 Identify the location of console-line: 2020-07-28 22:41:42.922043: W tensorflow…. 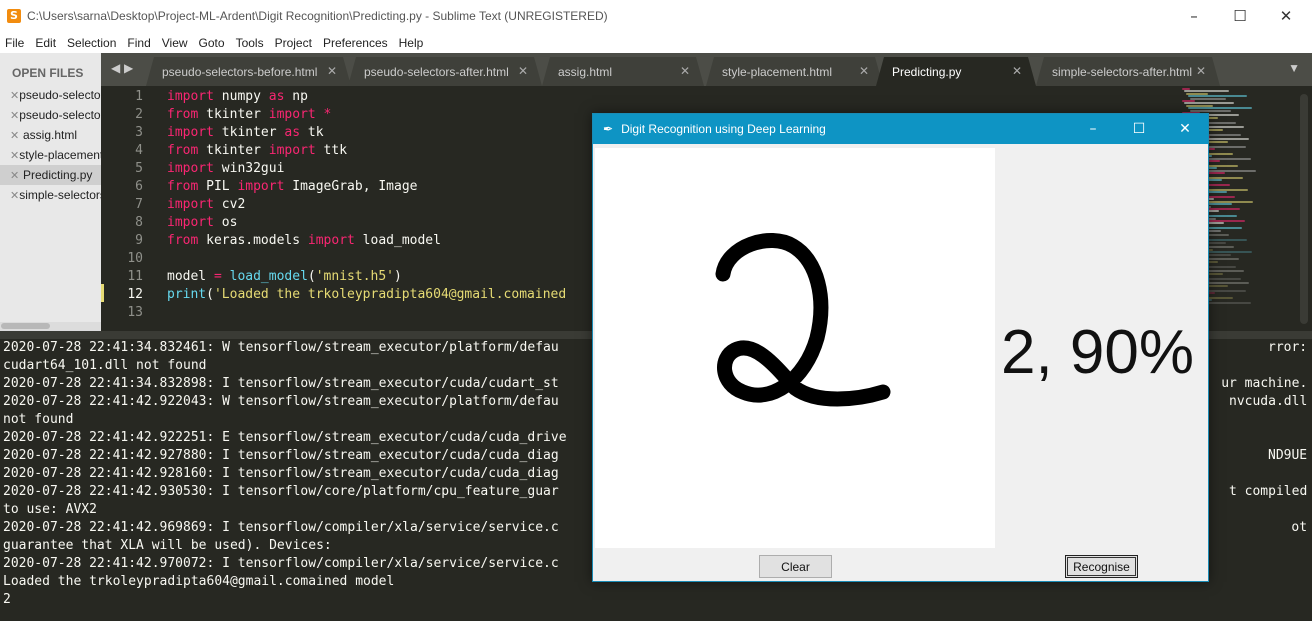
(281, 401).